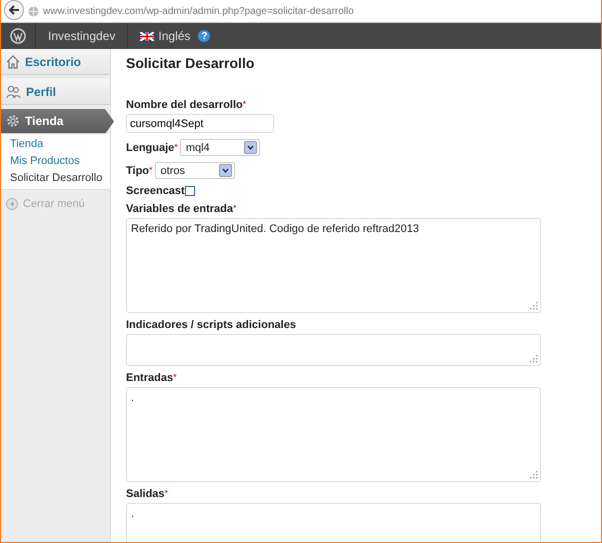 Image resolution: width=602 pixels, height=543 pixels. I want to click on text-field: cursomql4Sept, so click(200, 123).